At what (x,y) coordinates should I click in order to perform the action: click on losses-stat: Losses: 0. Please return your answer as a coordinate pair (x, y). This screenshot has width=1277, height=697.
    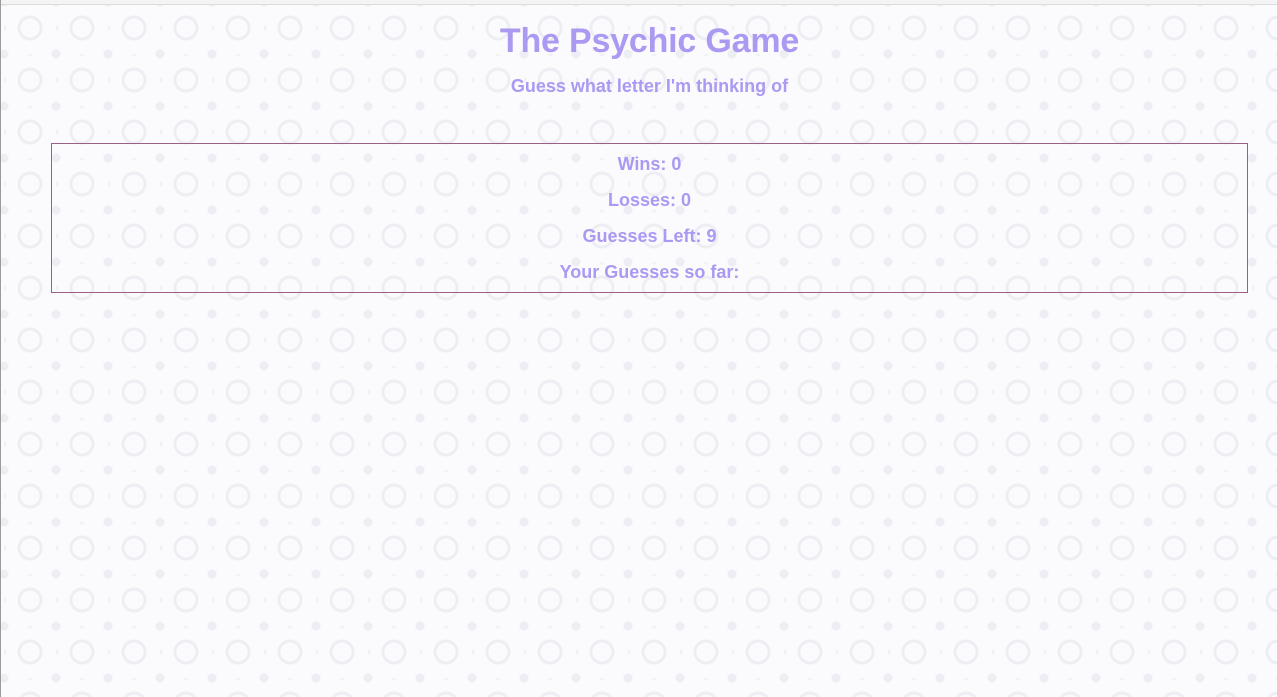
    Looking at the image, I should click on (649, 200).